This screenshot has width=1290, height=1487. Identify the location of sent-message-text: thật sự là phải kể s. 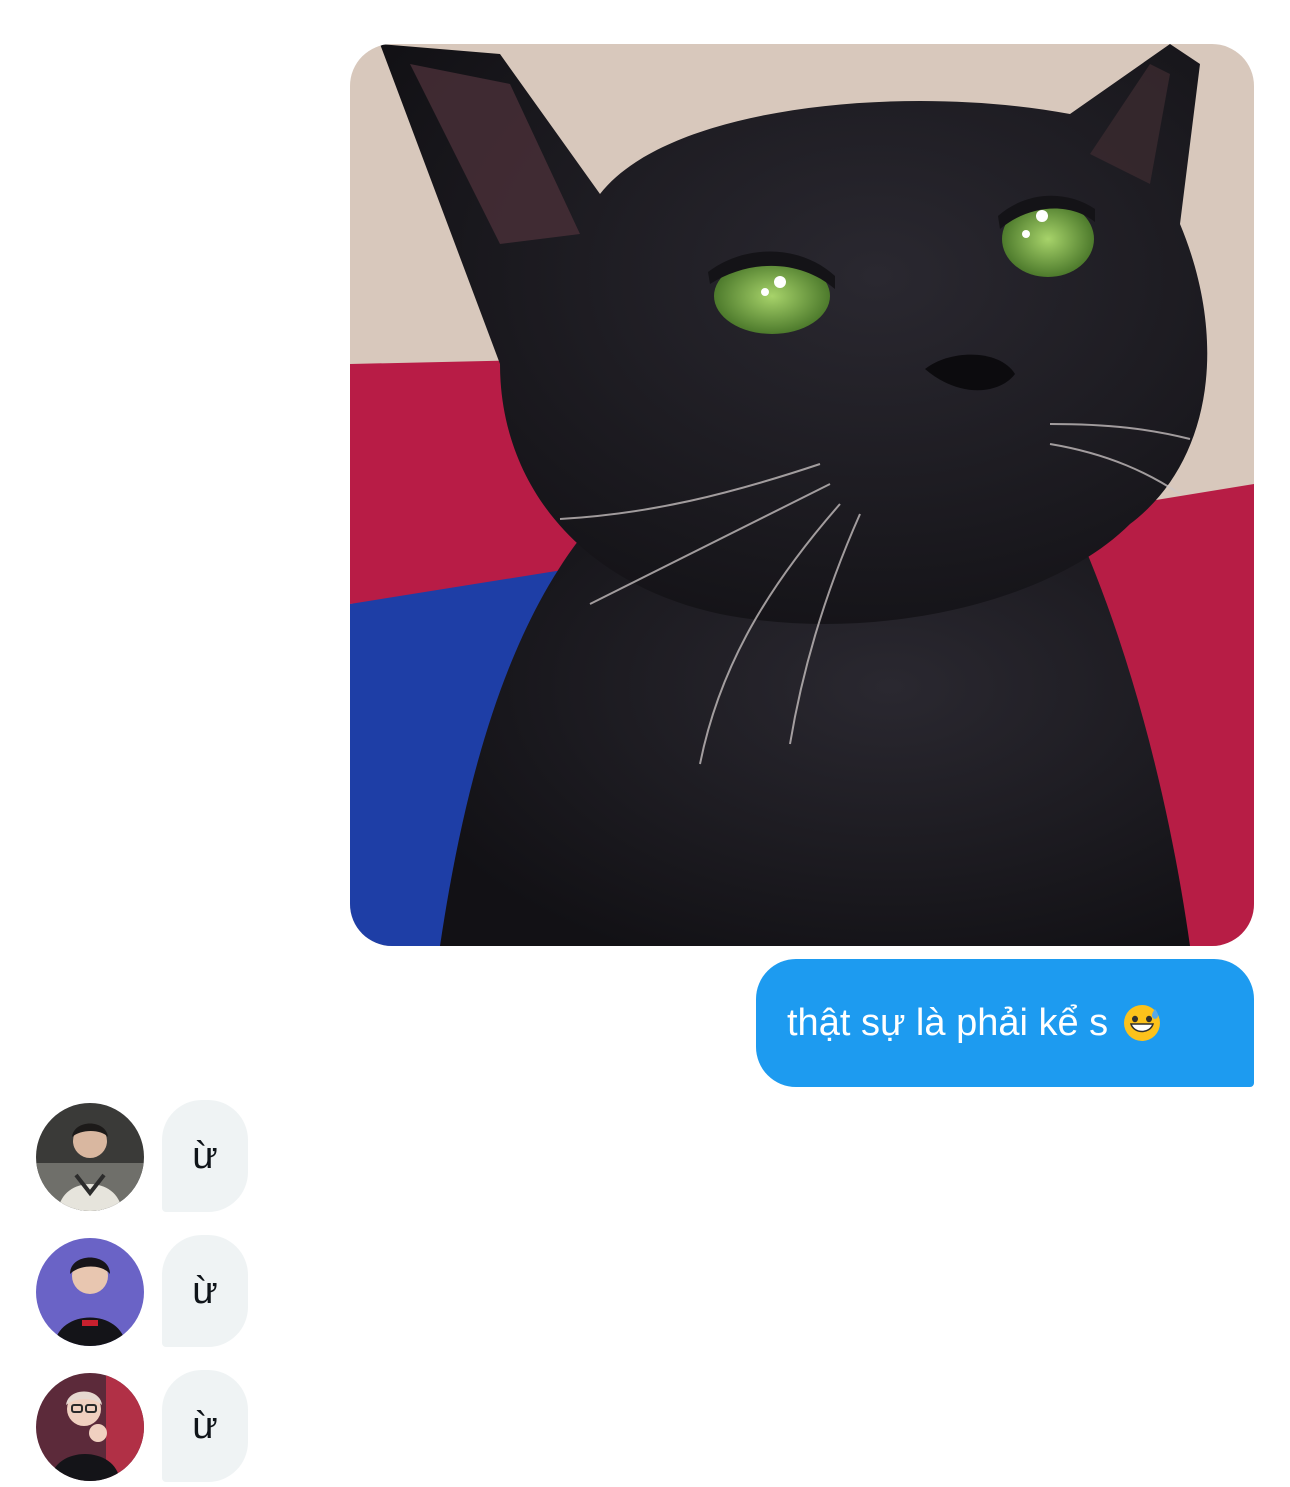
(948, 1022).